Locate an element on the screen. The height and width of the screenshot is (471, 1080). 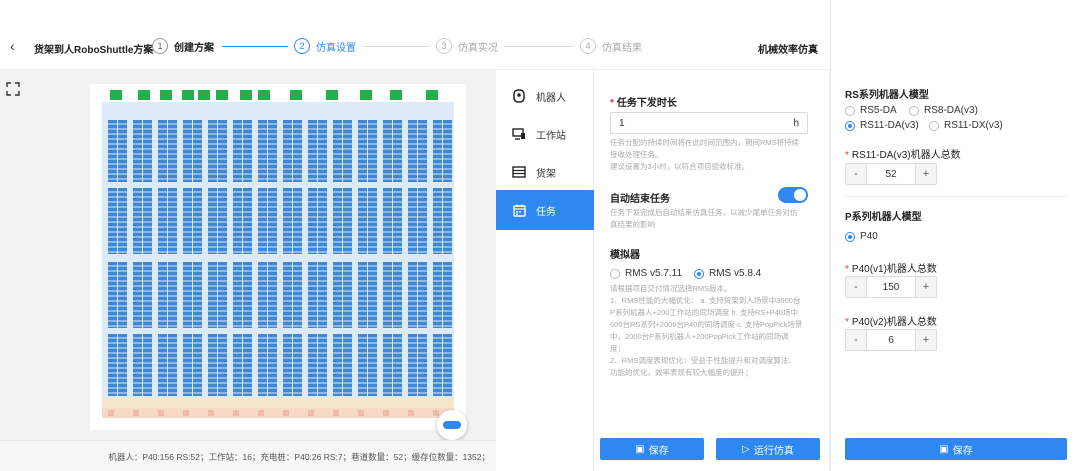
duration-input: 1 h is located at coordinates (709, 123).